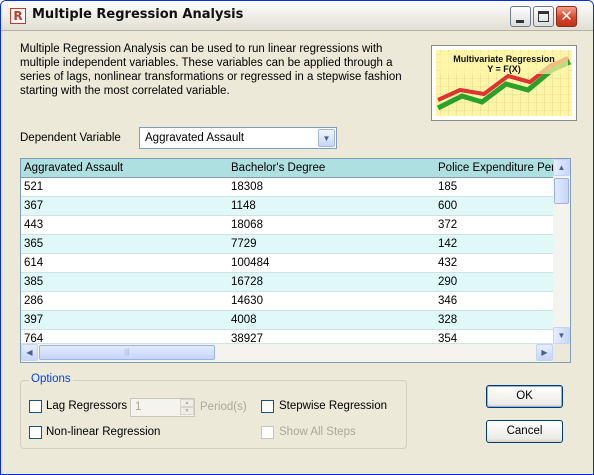  What do you see at coordinates (287, 353) in the screenshot?
I see `horizontal-scrollbar: ◀ ||| ▶` at bounding box center [287, 353].